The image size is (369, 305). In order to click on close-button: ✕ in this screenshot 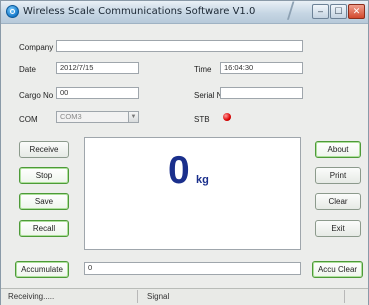, I will do `click(356, 11)`.